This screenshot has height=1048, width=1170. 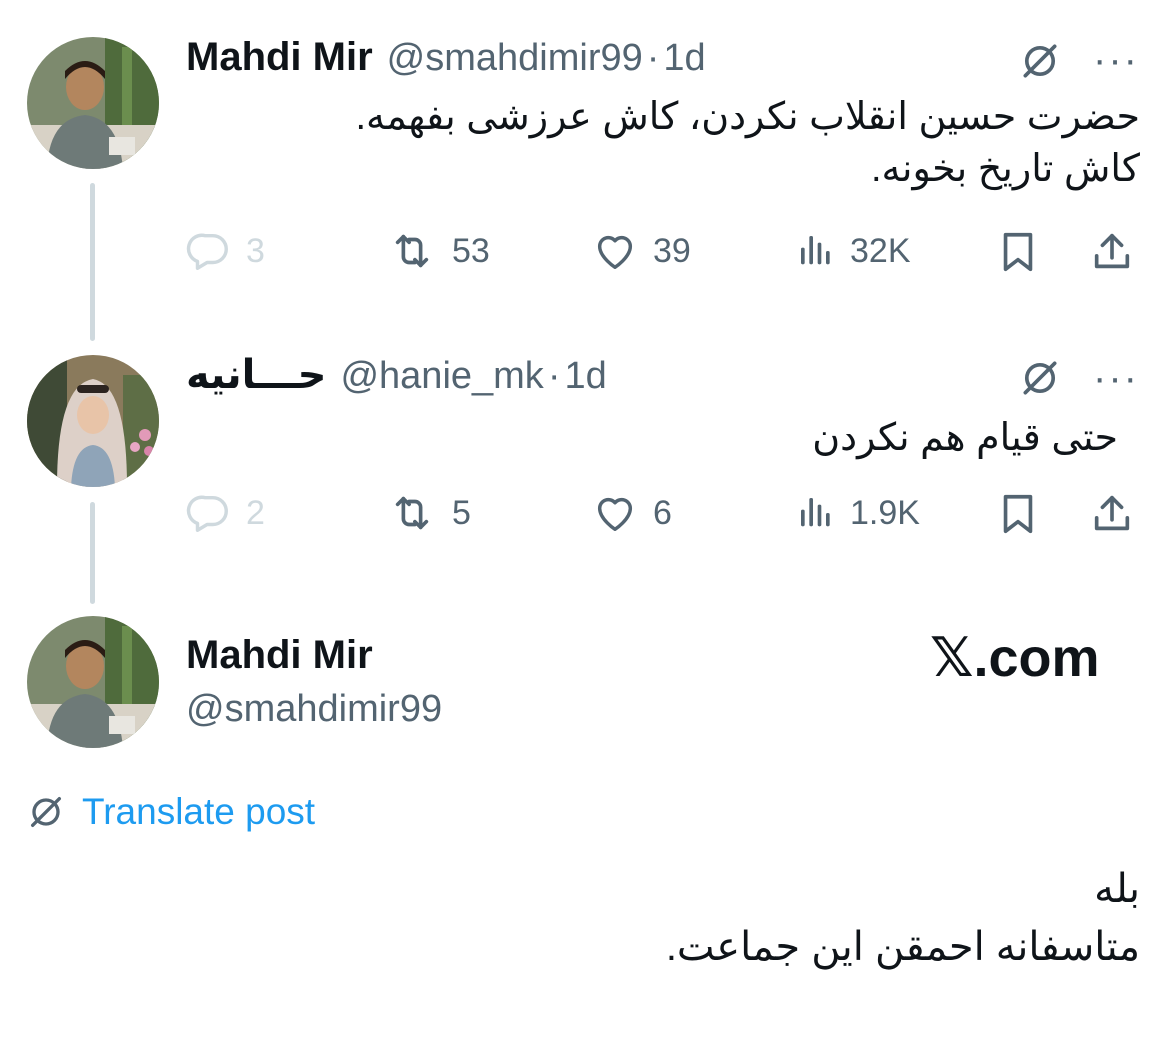 I want to click on tweet-header: Mahdi Mir @smahdimir99 · 1d, so click(x=446, y=57).